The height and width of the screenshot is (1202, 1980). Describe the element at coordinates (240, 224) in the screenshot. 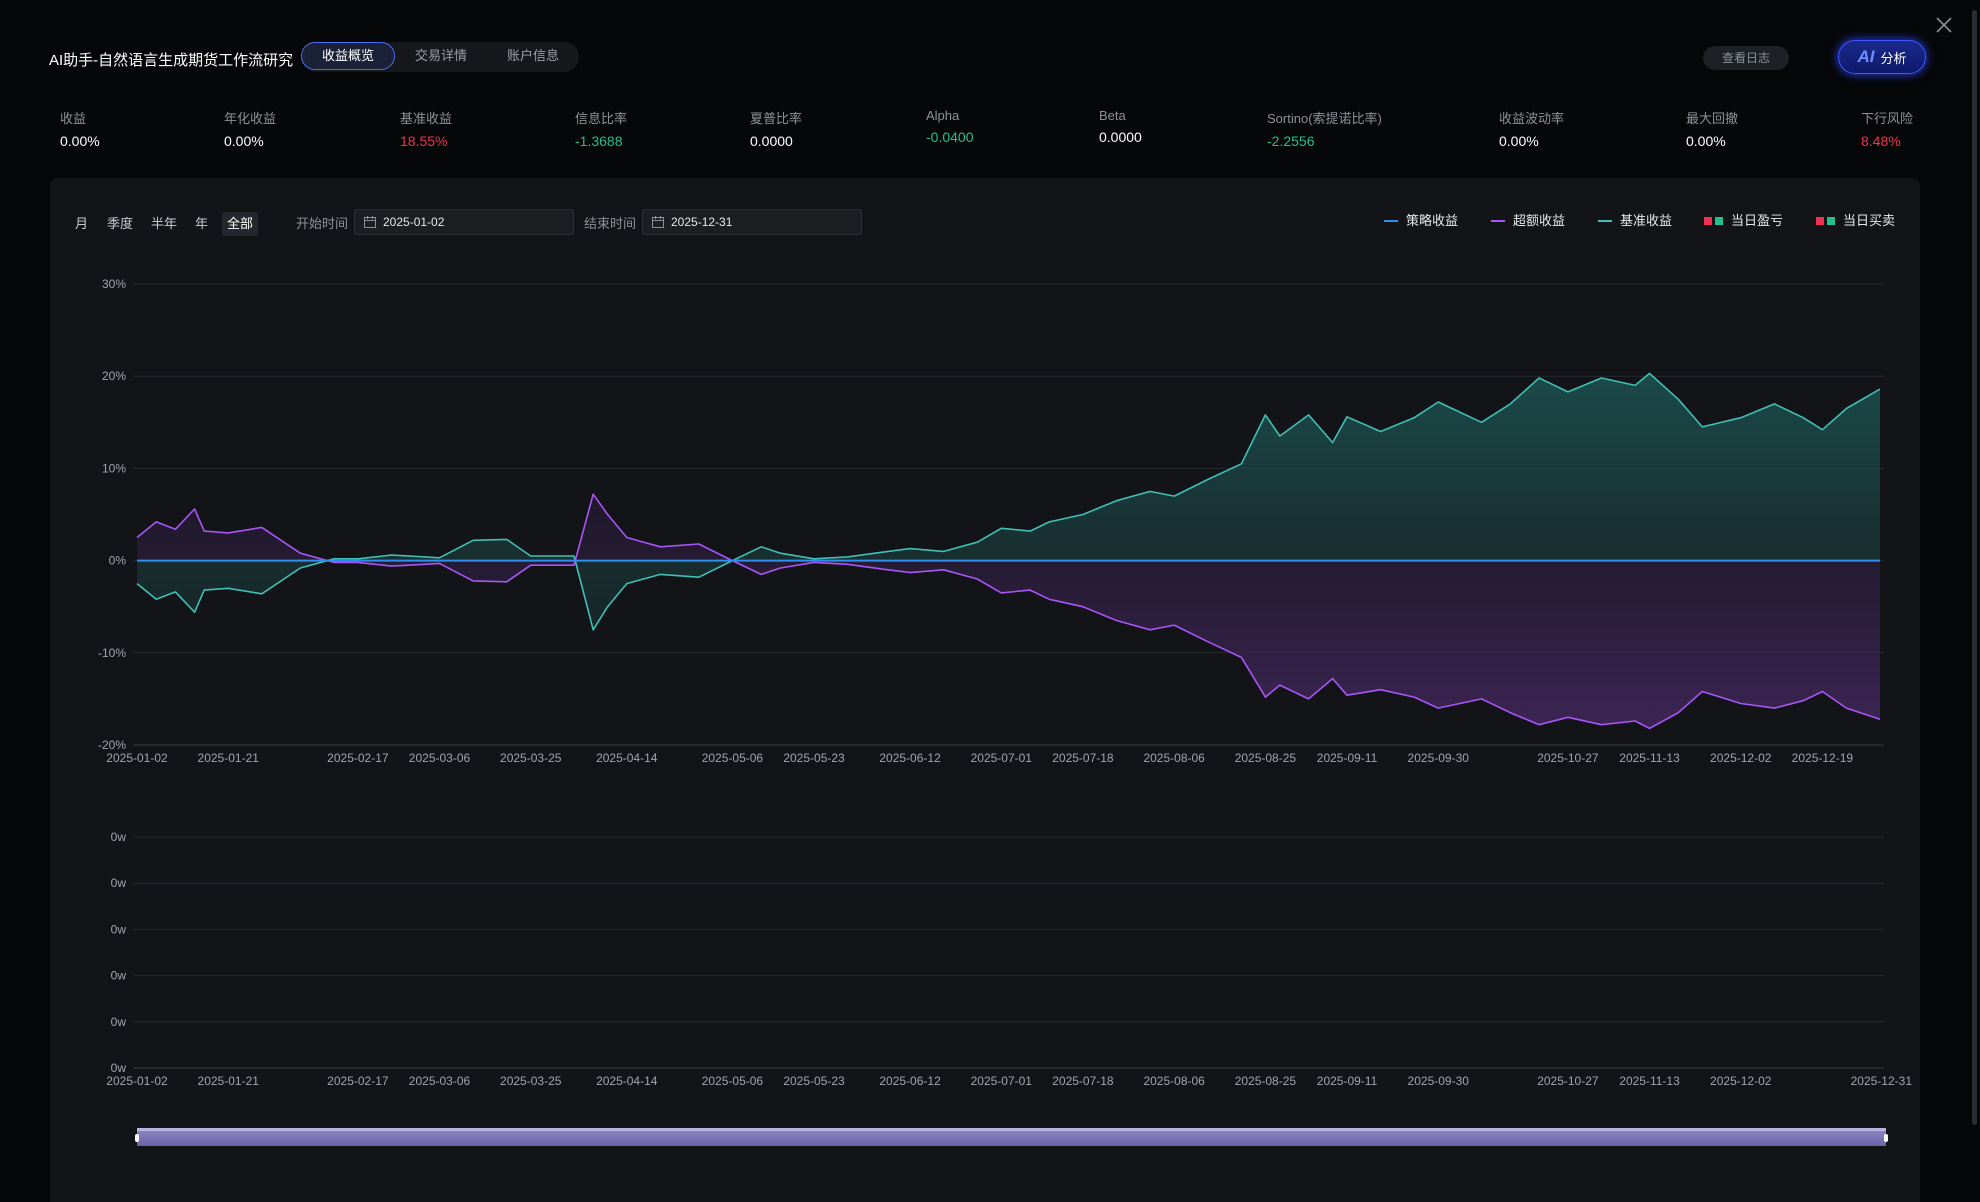

I see `period-all: 全部` at that location.